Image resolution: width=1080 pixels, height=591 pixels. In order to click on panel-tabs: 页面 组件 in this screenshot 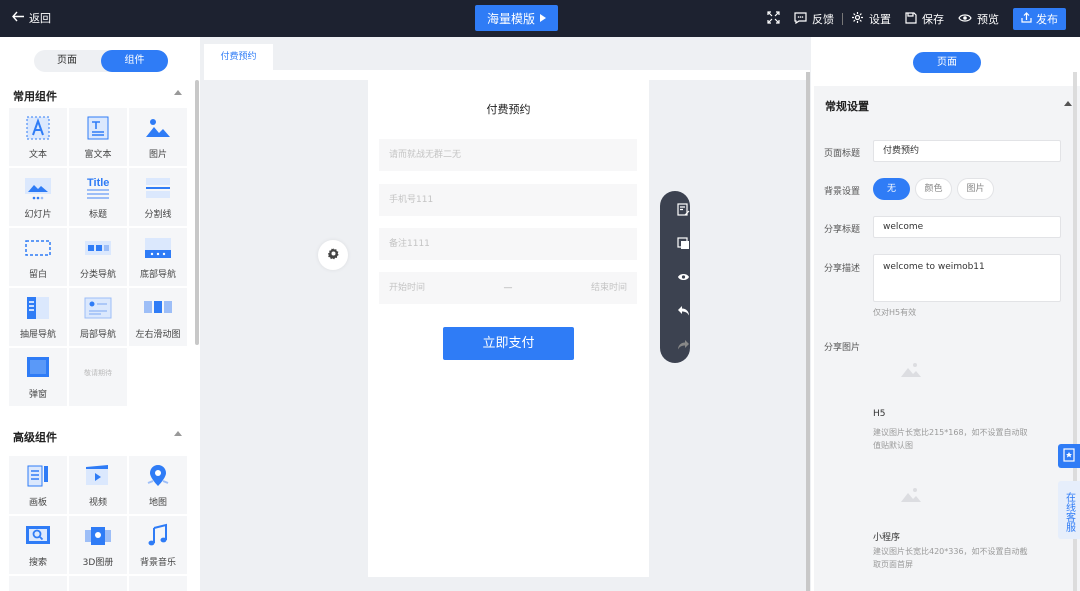, I will do `click(101, 61)`.